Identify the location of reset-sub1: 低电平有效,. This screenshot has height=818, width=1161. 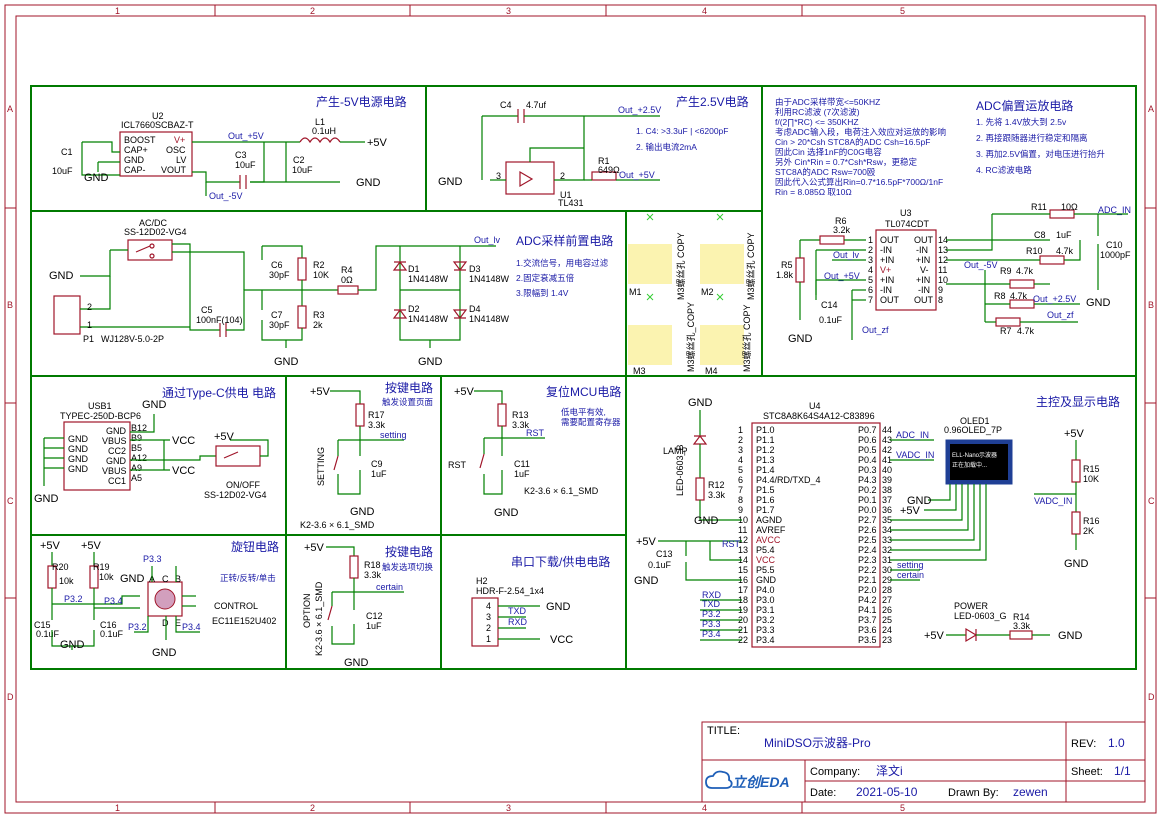
(583, 412).